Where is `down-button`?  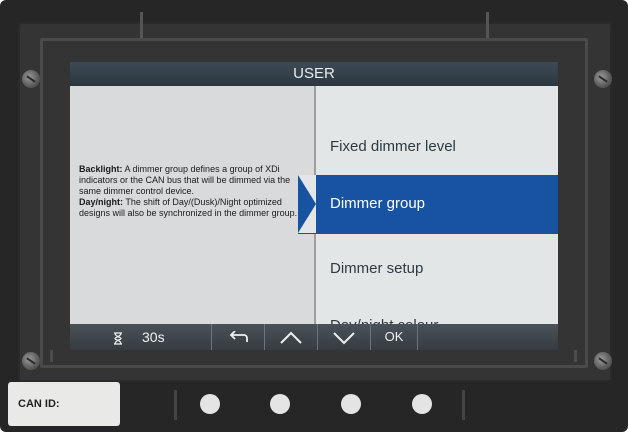
down-button is located at coordinates (344, 337).